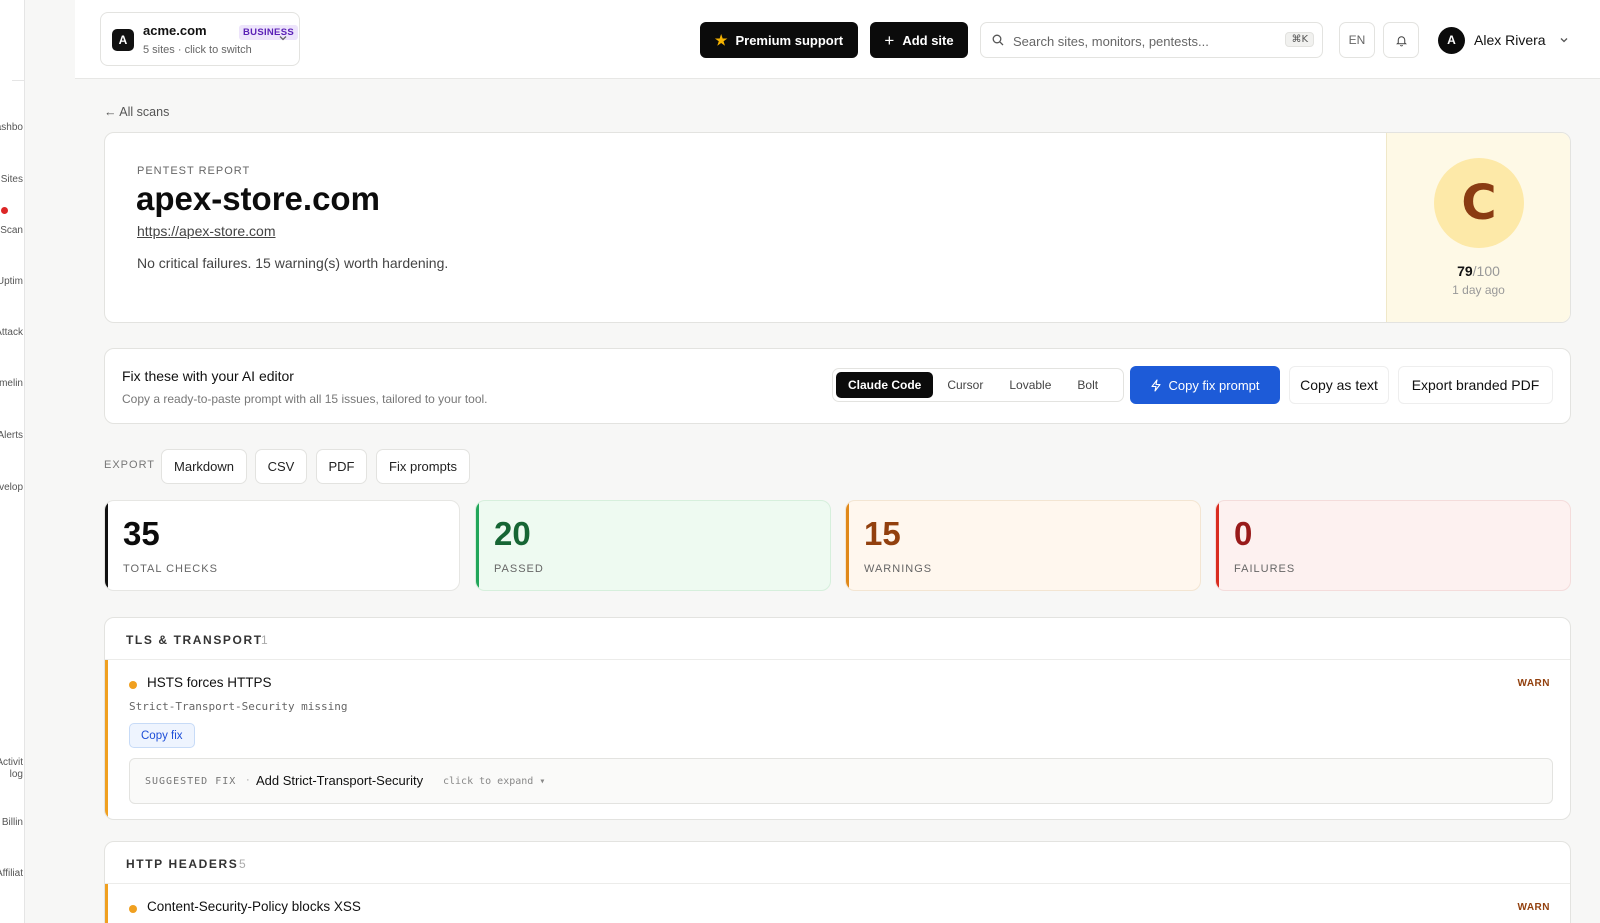 This screenshot has width=1600, height=923. I want to click on search-icon, so click(998, 40).